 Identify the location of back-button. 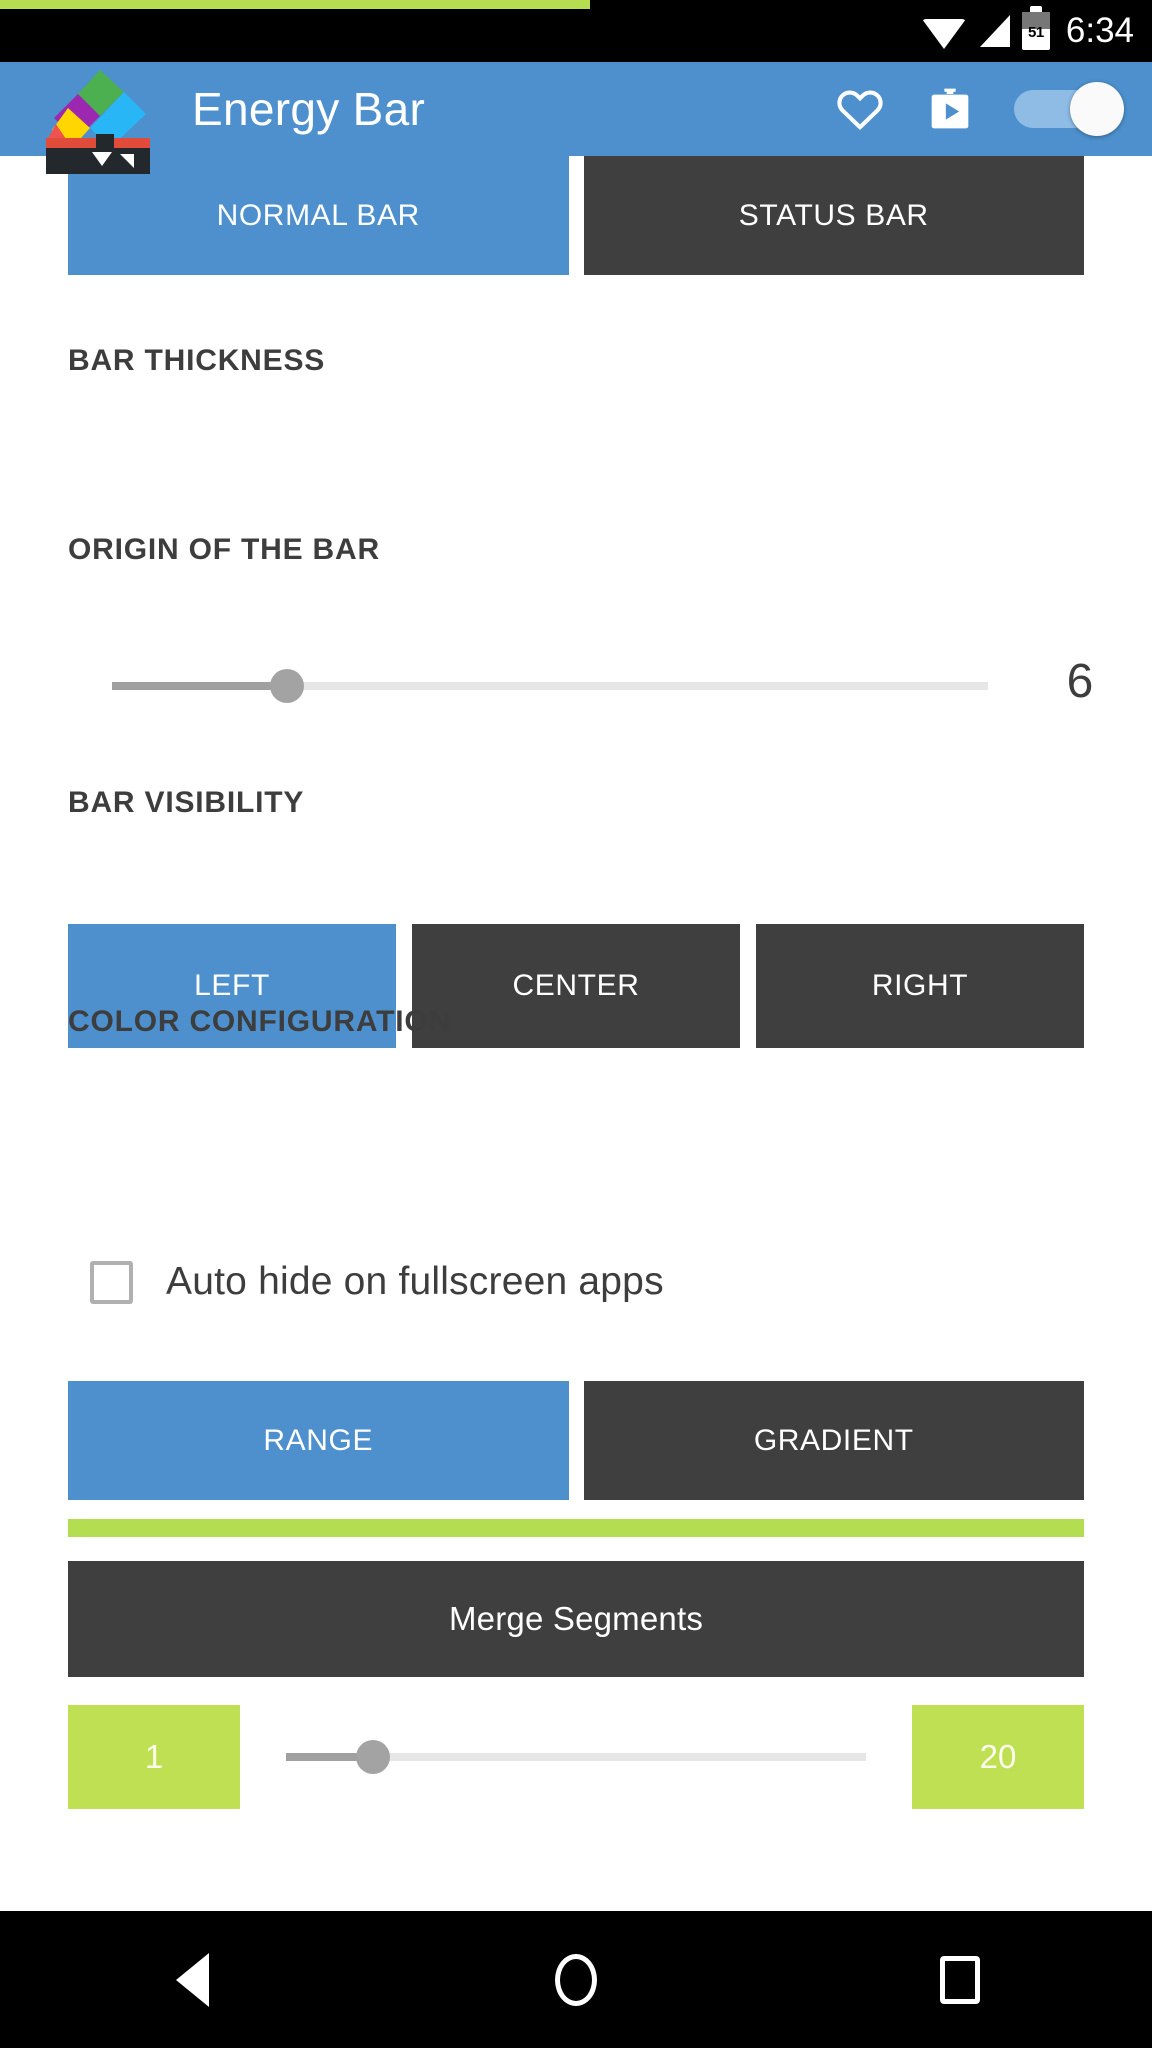
(192, 1979).